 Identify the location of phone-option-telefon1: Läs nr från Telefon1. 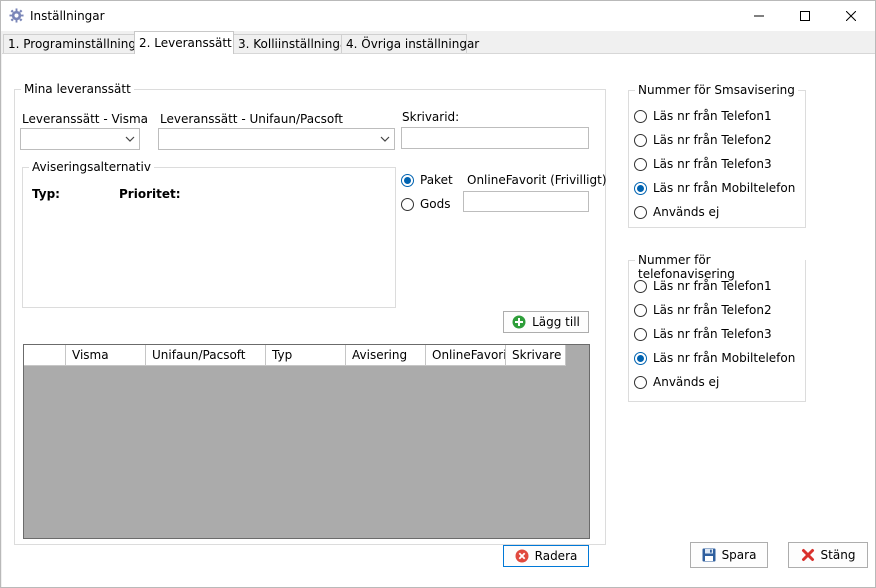
(703, 286).